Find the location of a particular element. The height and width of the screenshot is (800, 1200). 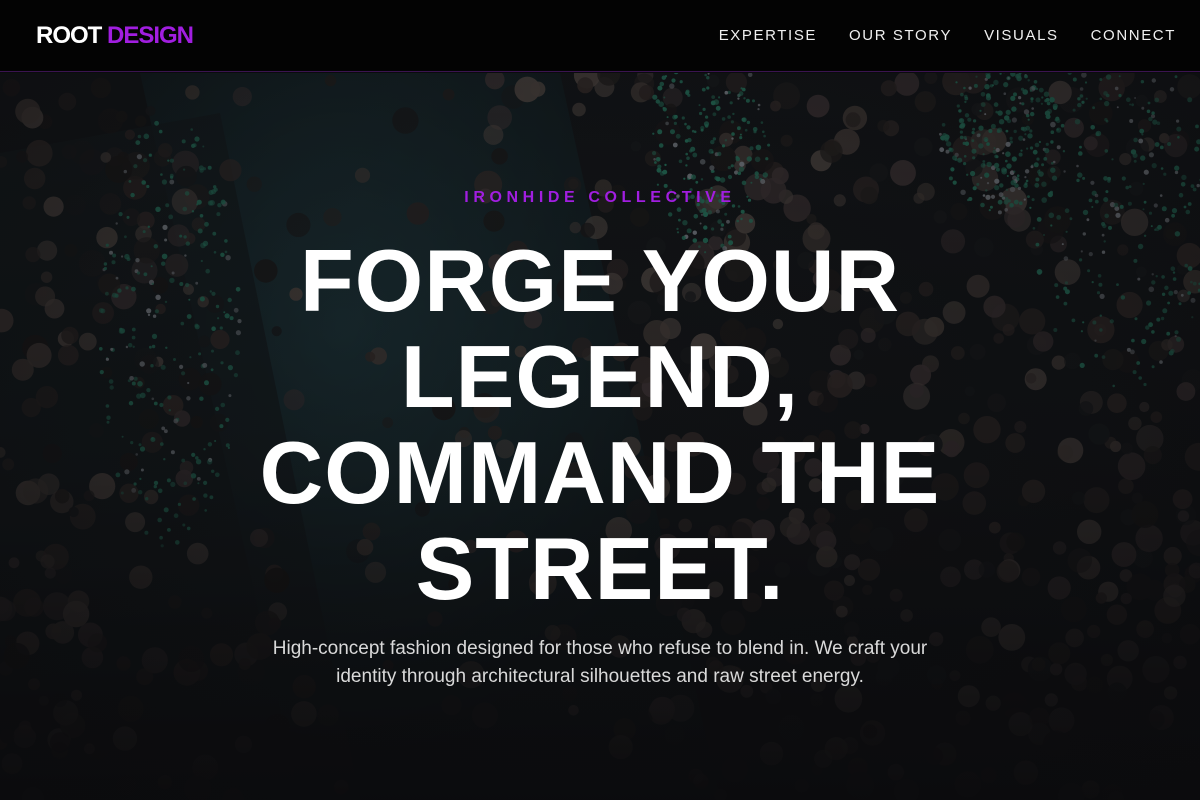

headline-line-4: STREET. is located at coordinates (600, 568).